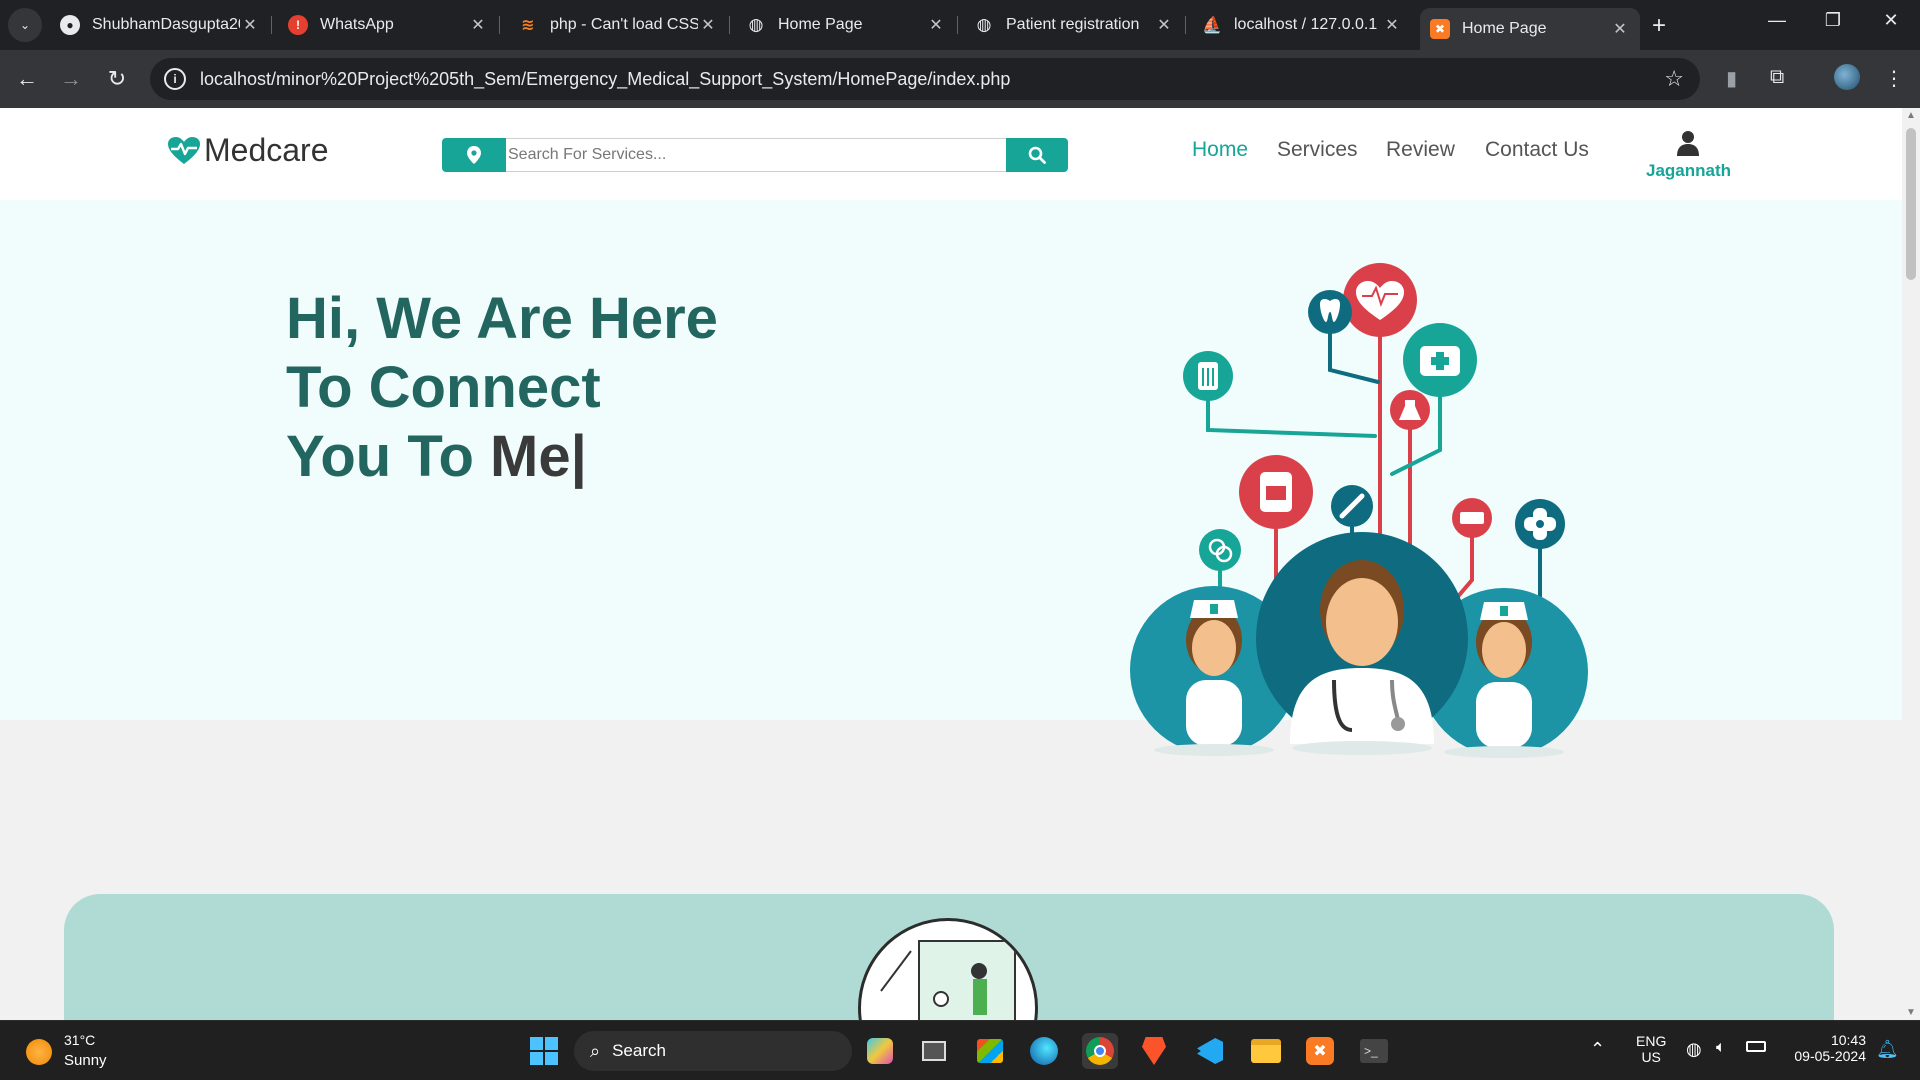  Describe the element at coordinates (1659, 26) in the screenshot. I see `new-tab-plus-icon: +` at that location.